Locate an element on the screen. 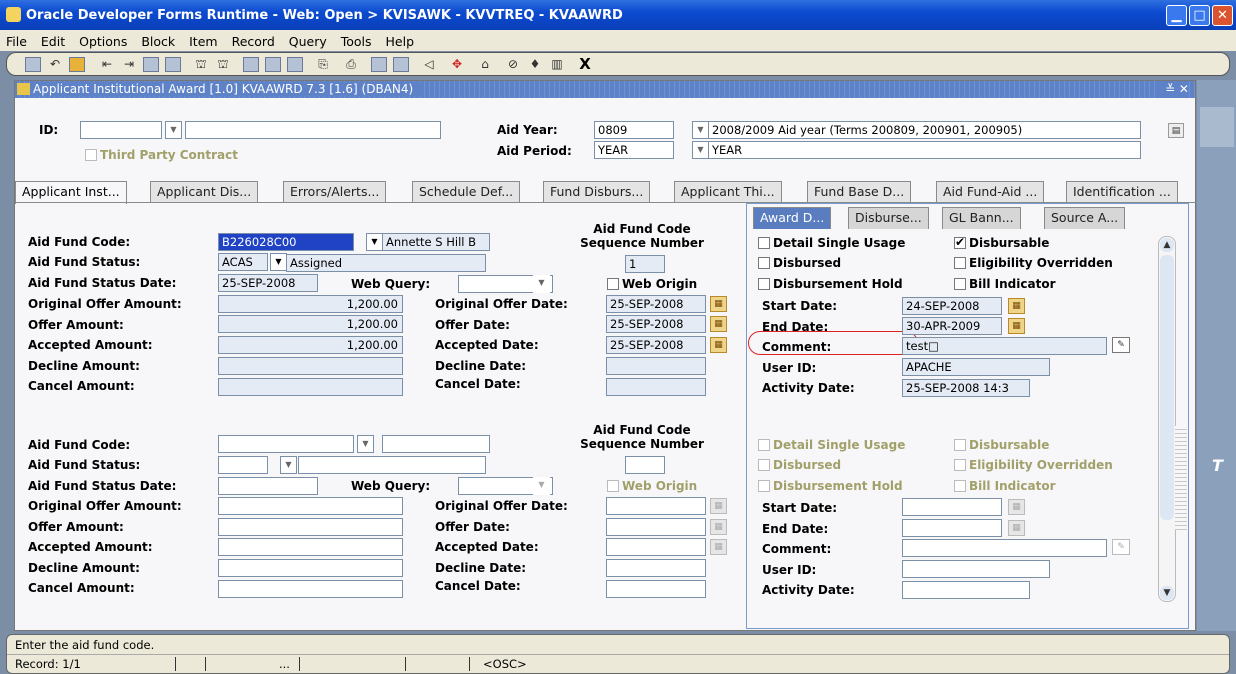 This screenshot has height=674, width=1236. original-offer-amount-field: 1,200.00 is located at coordinates (310, 304).